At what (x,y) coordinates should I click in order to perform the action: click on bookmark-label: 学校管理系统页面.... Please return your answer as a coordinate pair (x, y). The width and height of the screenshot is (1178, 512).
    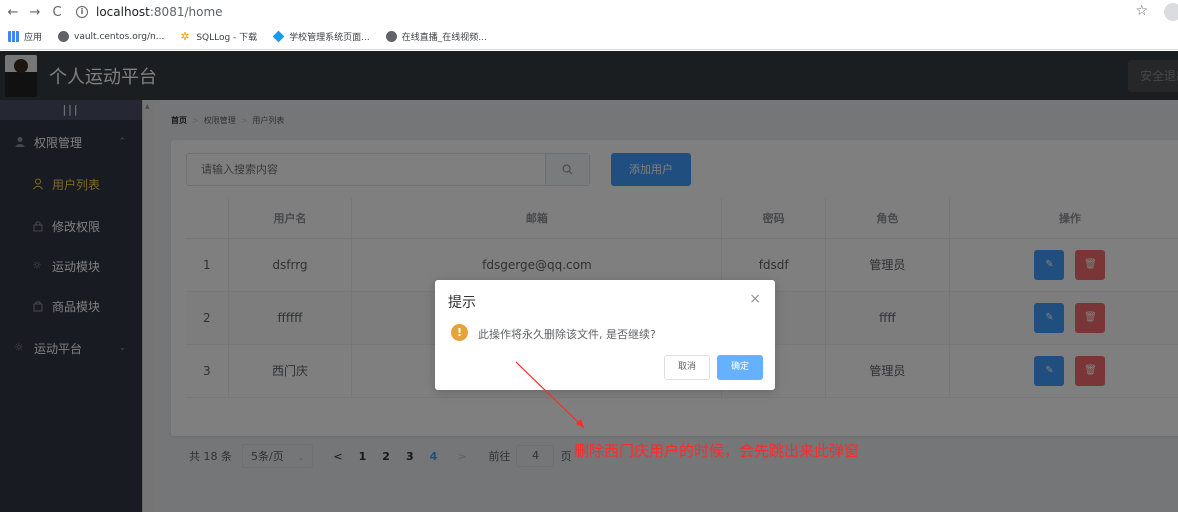
    Looking at the image, I should click on (329, 38).